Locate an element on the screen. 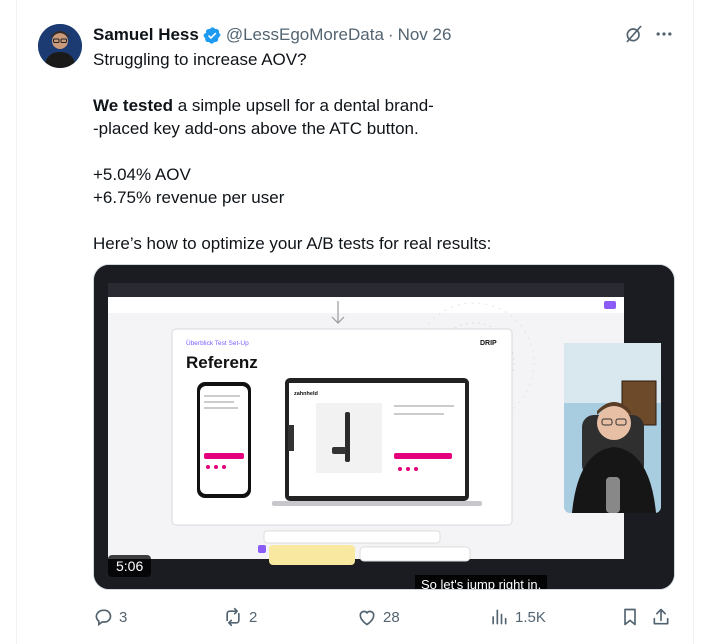  like-icon is located at coordinates (367, 618).